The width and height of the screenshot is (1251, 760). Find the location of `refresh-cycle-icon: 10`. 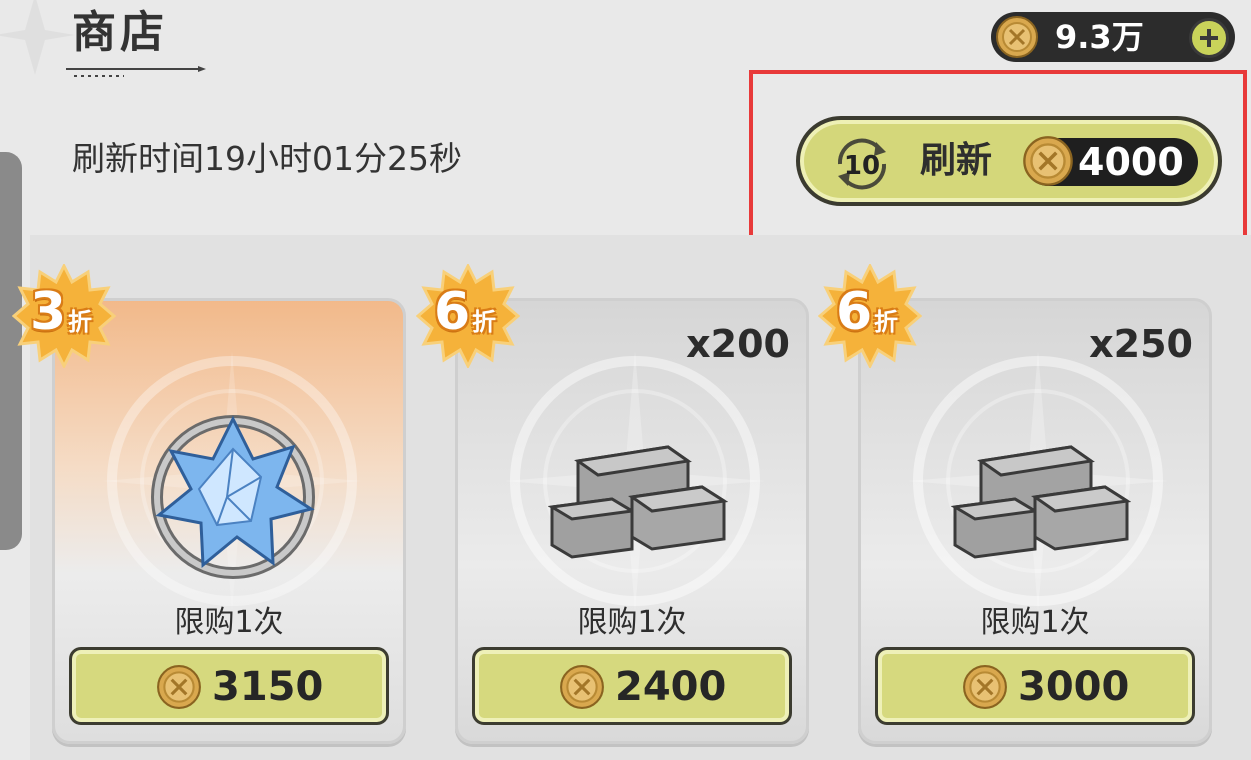

refresh-cycle-icon: 10 is located at coordinates (862, 164).